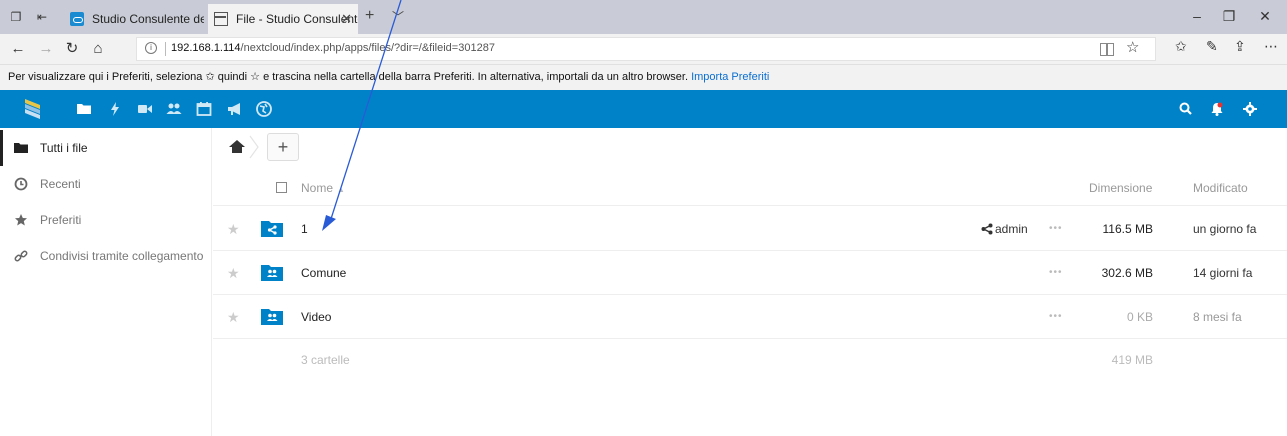  What do you see at coordinates (174, 109) in the screenshot?
I see `contacts-icon` at bounding box center [174, 109].